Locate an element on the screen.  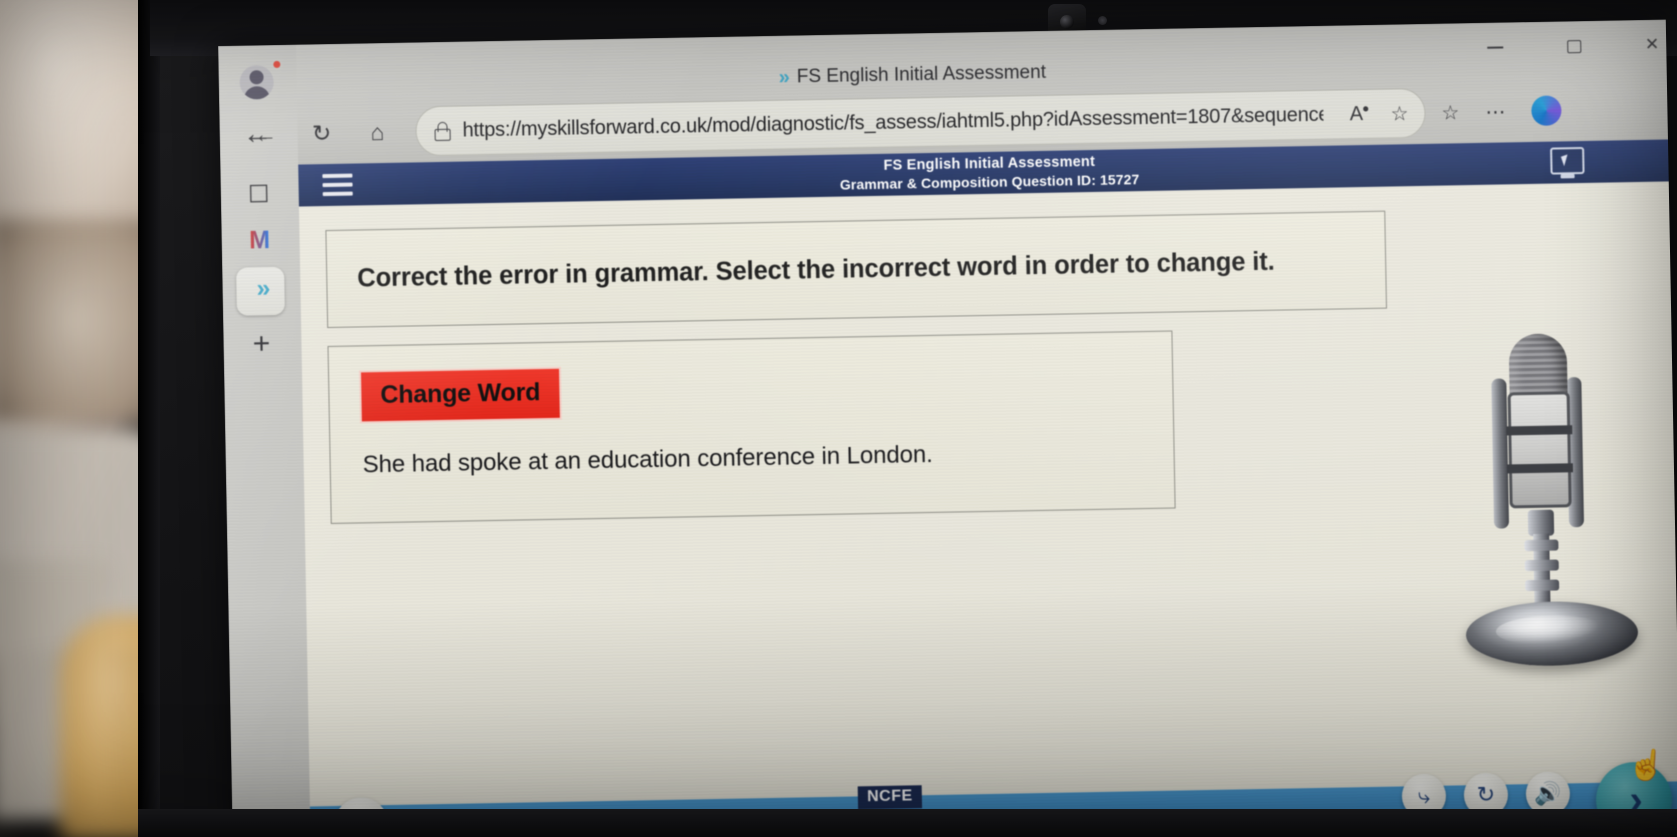
tab-actions-icon: ☐ is located at coordinates (258, 194).